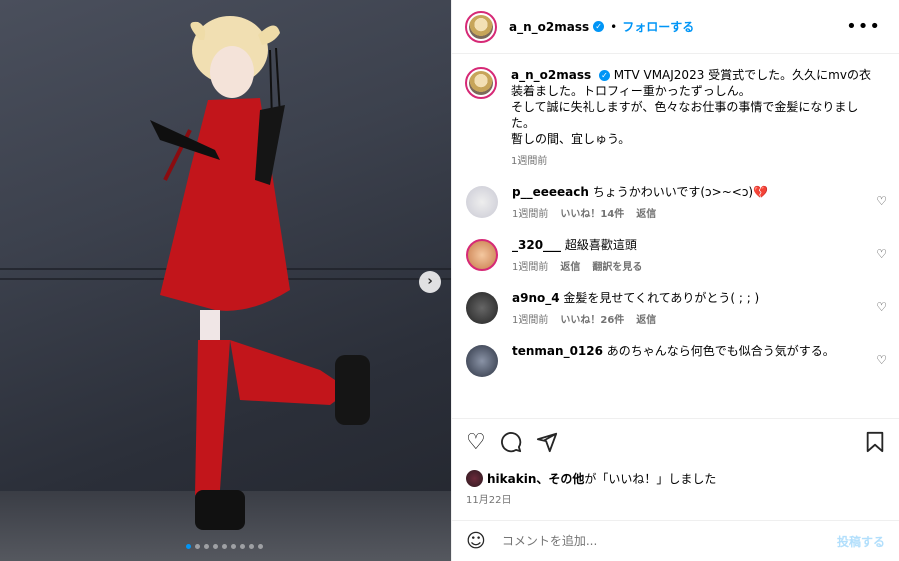 This screenshot has width=899, height=561. Describe the element at coordinates (875, 445) in the screenshot. I see `bookmark-icon` at that location.